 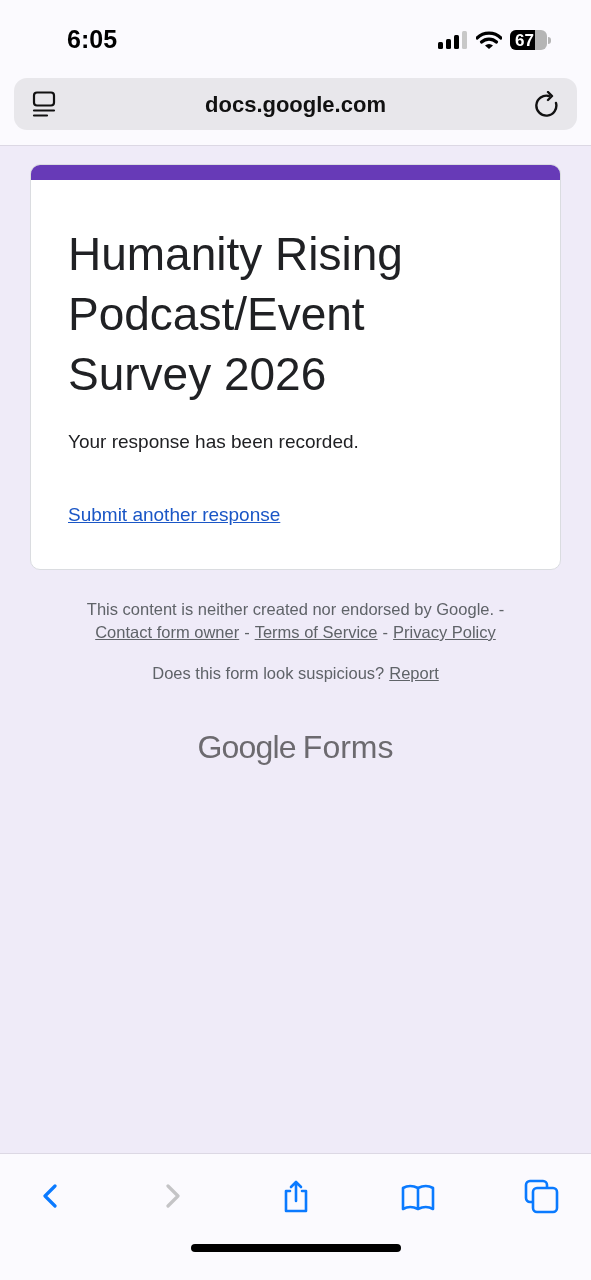 What do you see at coordinates (541, 1196) in the screenshot?
I see `tabs-icon` at bounding box center [541, 1196].